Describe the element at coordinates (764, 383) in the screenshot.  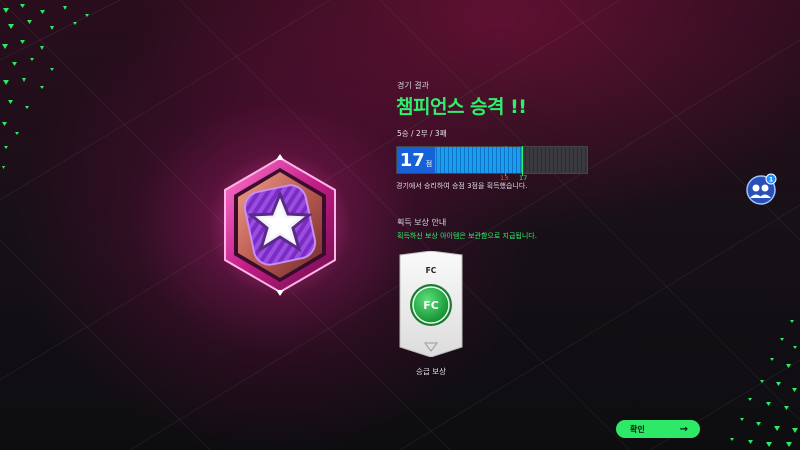
I see `decor-triangles-right` at that location.